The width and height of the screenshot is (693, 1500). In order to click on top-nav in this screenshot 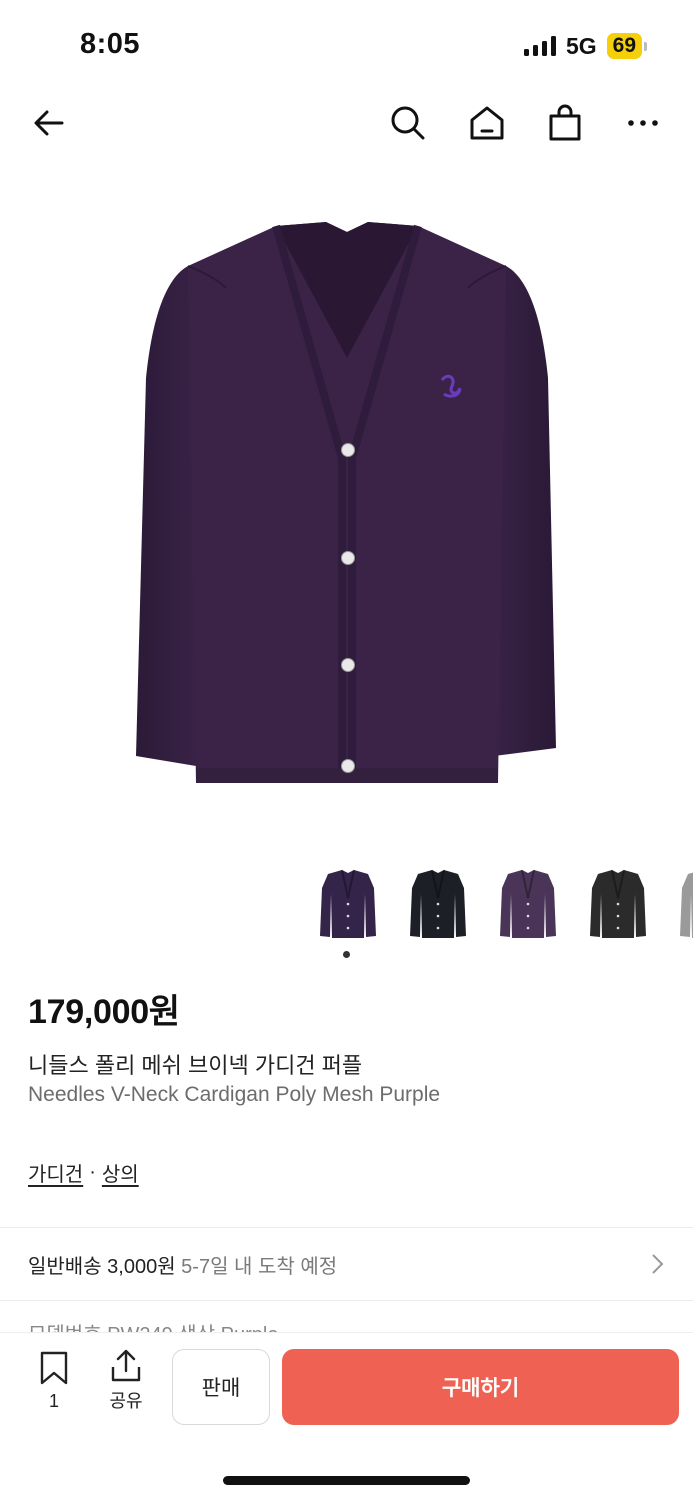, I will do `click(346, 123)`.